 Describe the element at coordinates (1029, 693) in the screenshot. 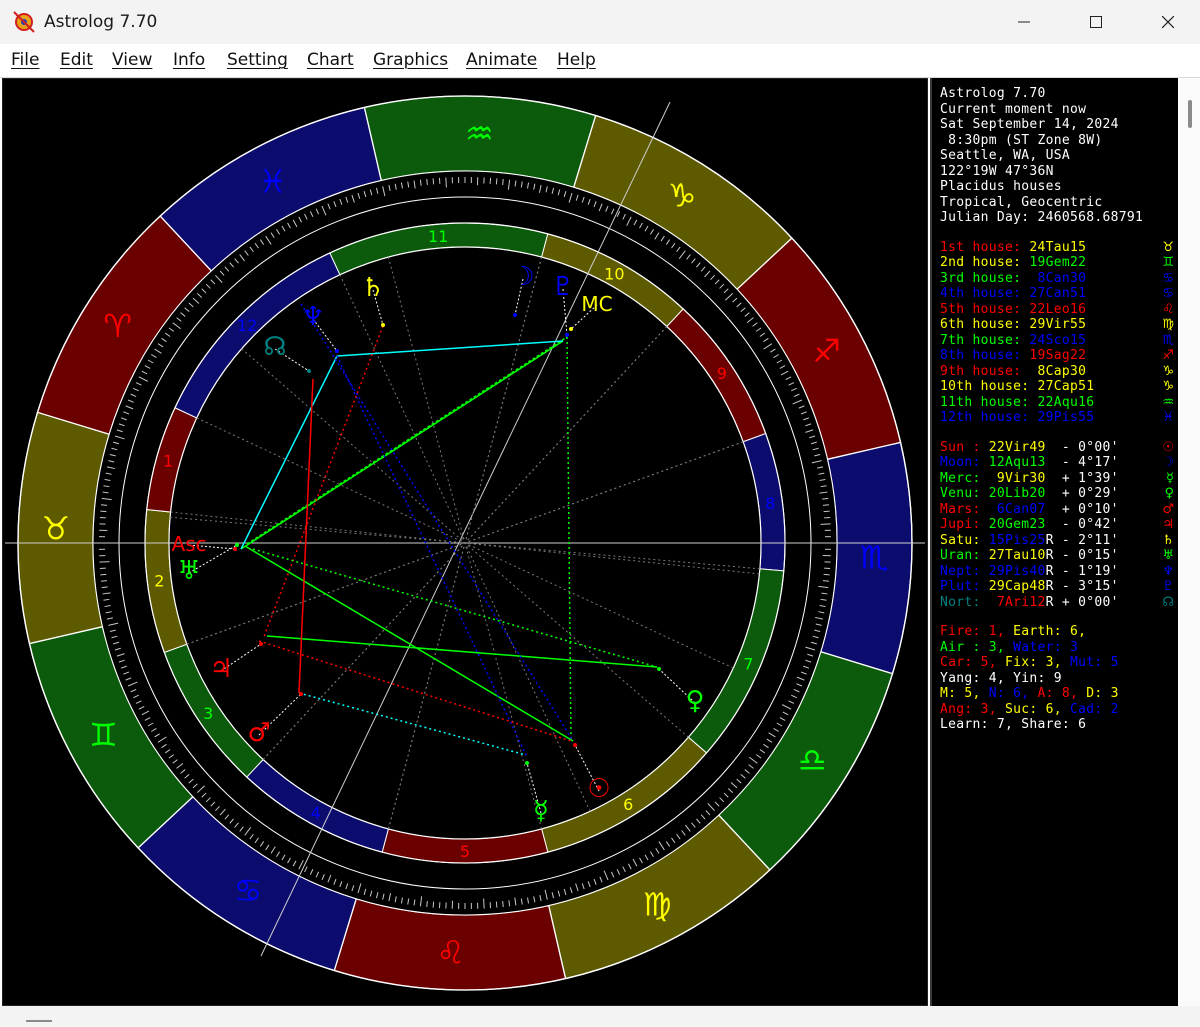

I see `element-summary-line: M: 5, N: 6, A: 8, D: 3` at that location.